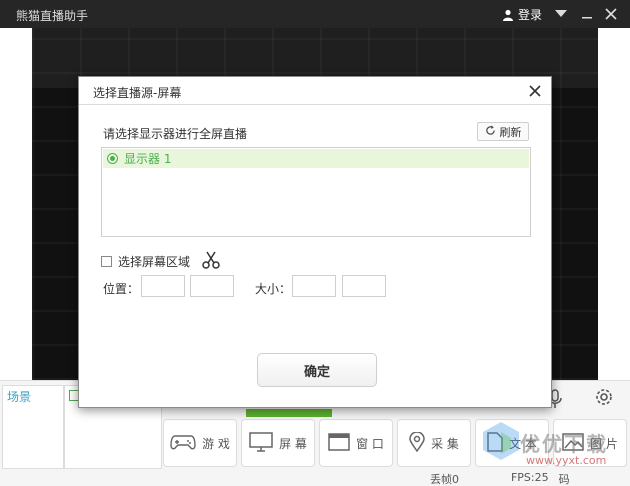  What do you see at coordinates (148, 159) in the screenshot?
I see `monitor-label: 显示器 1` at bounding box center [148, 159].